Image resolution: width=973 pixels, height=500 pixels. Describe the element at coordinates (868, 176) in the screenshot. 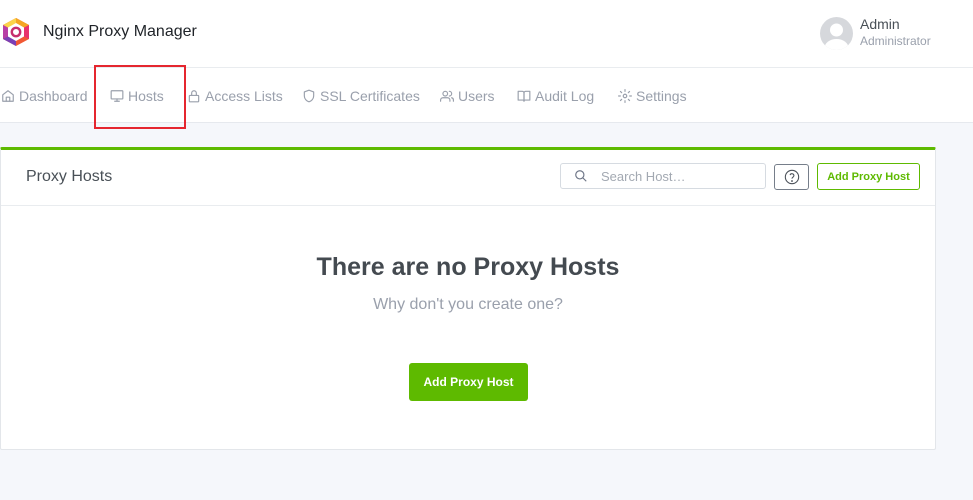

I see `add-proxy-host-button: Add Proxy Host` at that location.